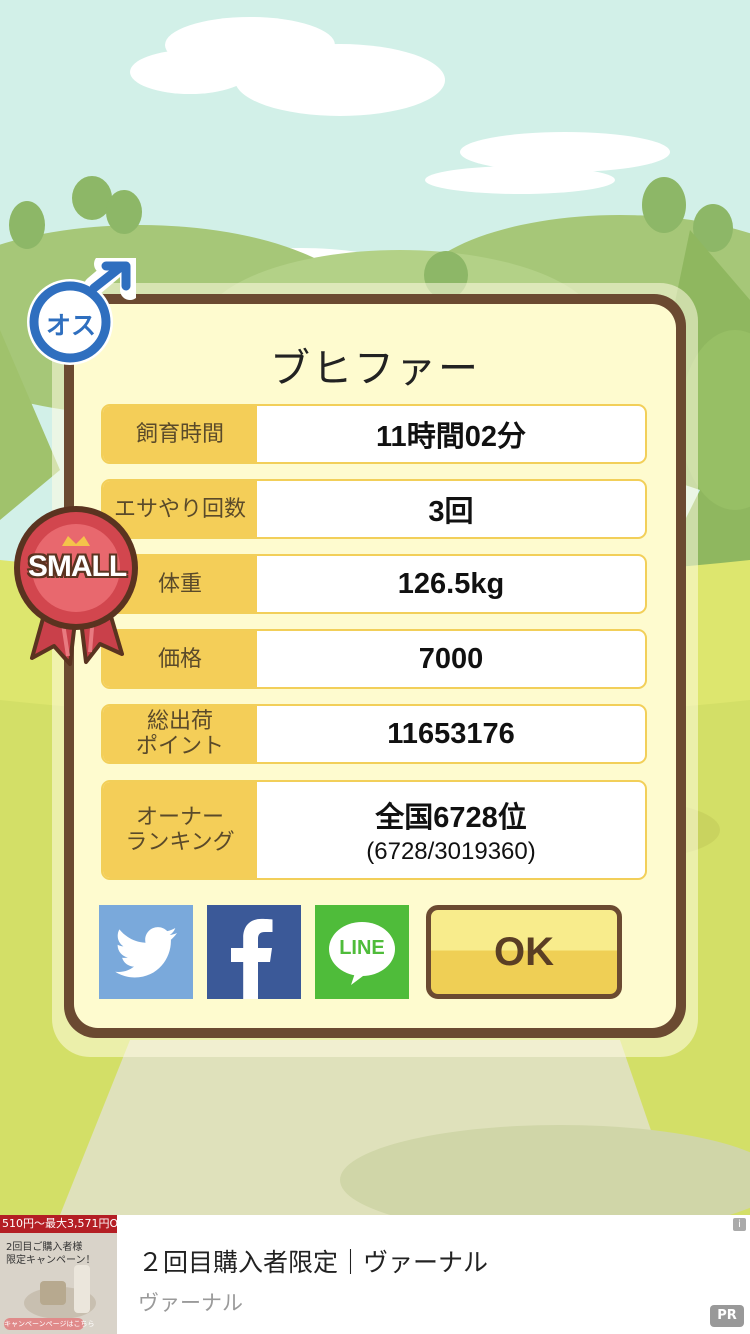 This screenshot has width=750, height=1334. What do you see at coordinates (179, 746) in the screenshot?
I see `stat-label-line2: ポイント` at bounding box center [179, 746].